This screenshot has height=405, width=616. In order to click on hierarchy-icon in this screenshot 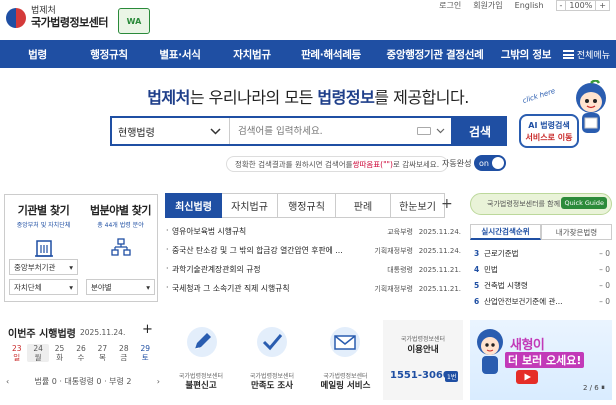, I will do `click(120, 247)`.